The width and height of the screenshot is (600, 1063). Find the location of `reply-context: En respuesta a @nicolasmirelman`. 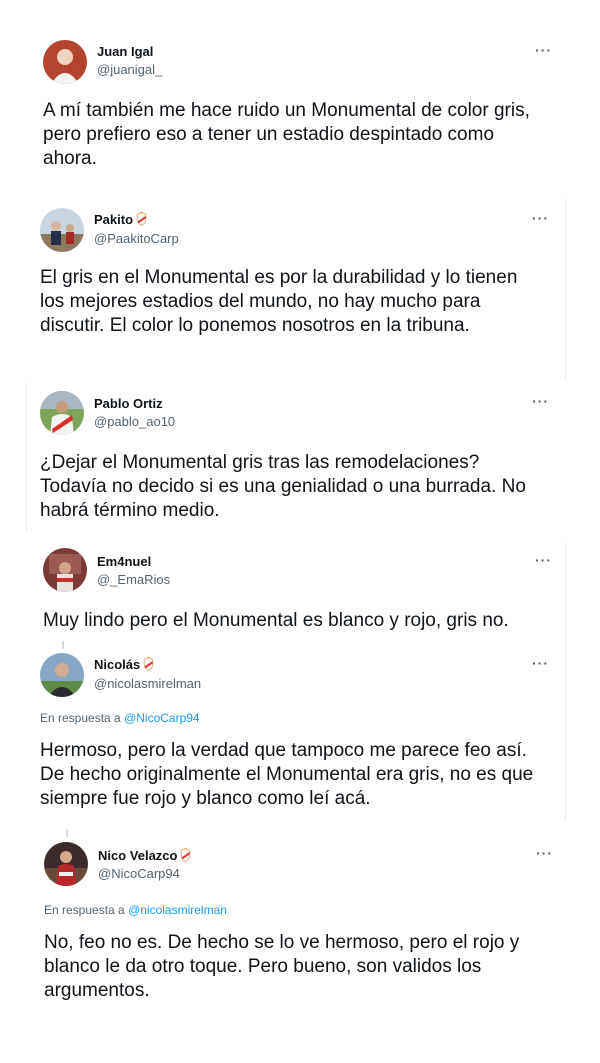

reply-context: En respuesta a @nicolasmirelman is located at coordinates (135, 910).